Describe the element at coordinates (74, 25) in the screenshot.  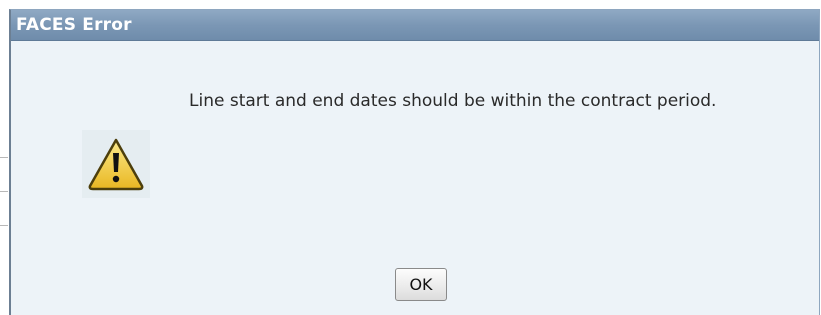
I see `dialog-title: FACES Error` at that location.